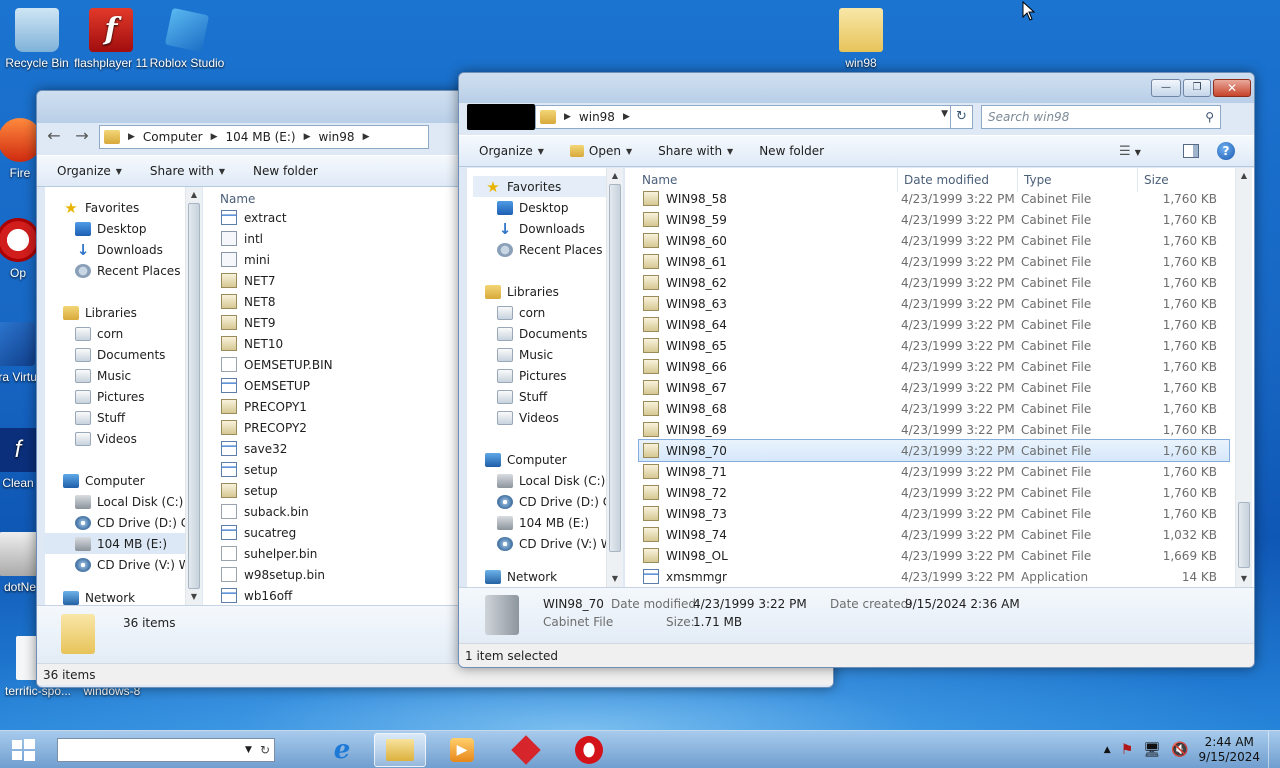  Describe the element at coordinates (1127, 750) in the screenshot. I see `action-center-icon: ⚑` at that location.